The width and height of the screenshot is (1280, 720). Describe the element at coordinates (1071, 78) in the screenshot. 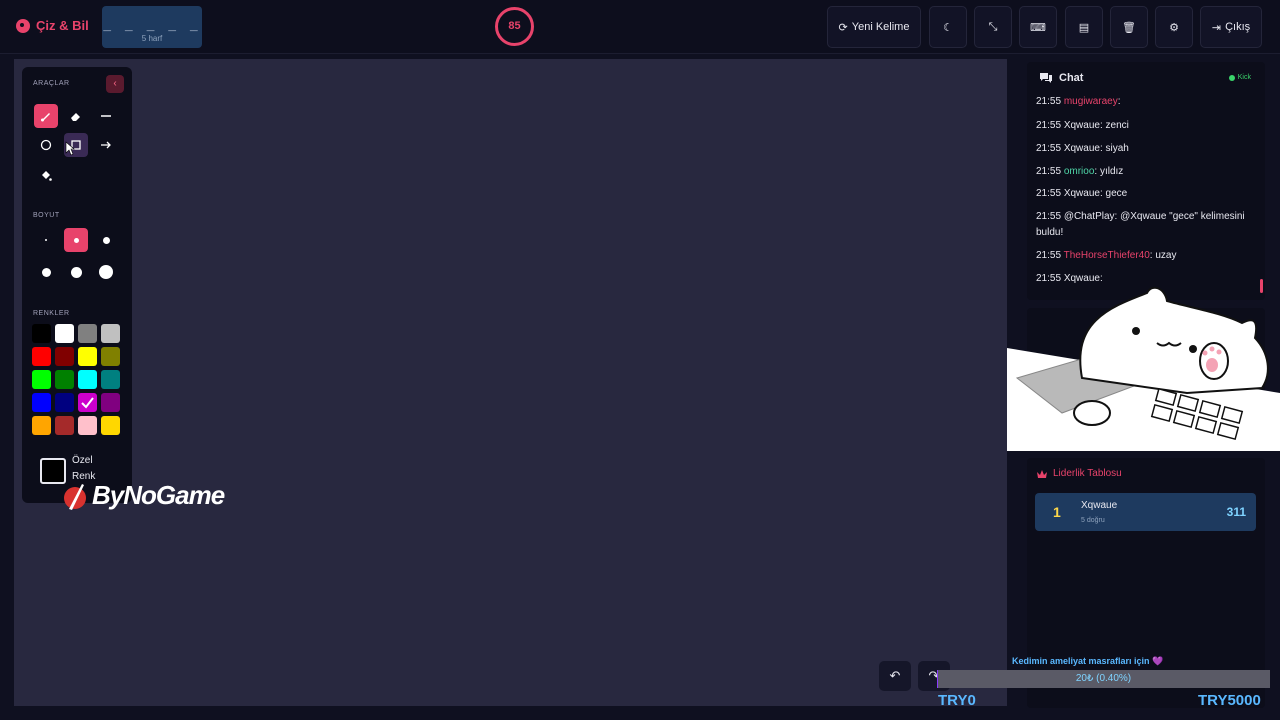

I see `chat-title: Chat` at that location.